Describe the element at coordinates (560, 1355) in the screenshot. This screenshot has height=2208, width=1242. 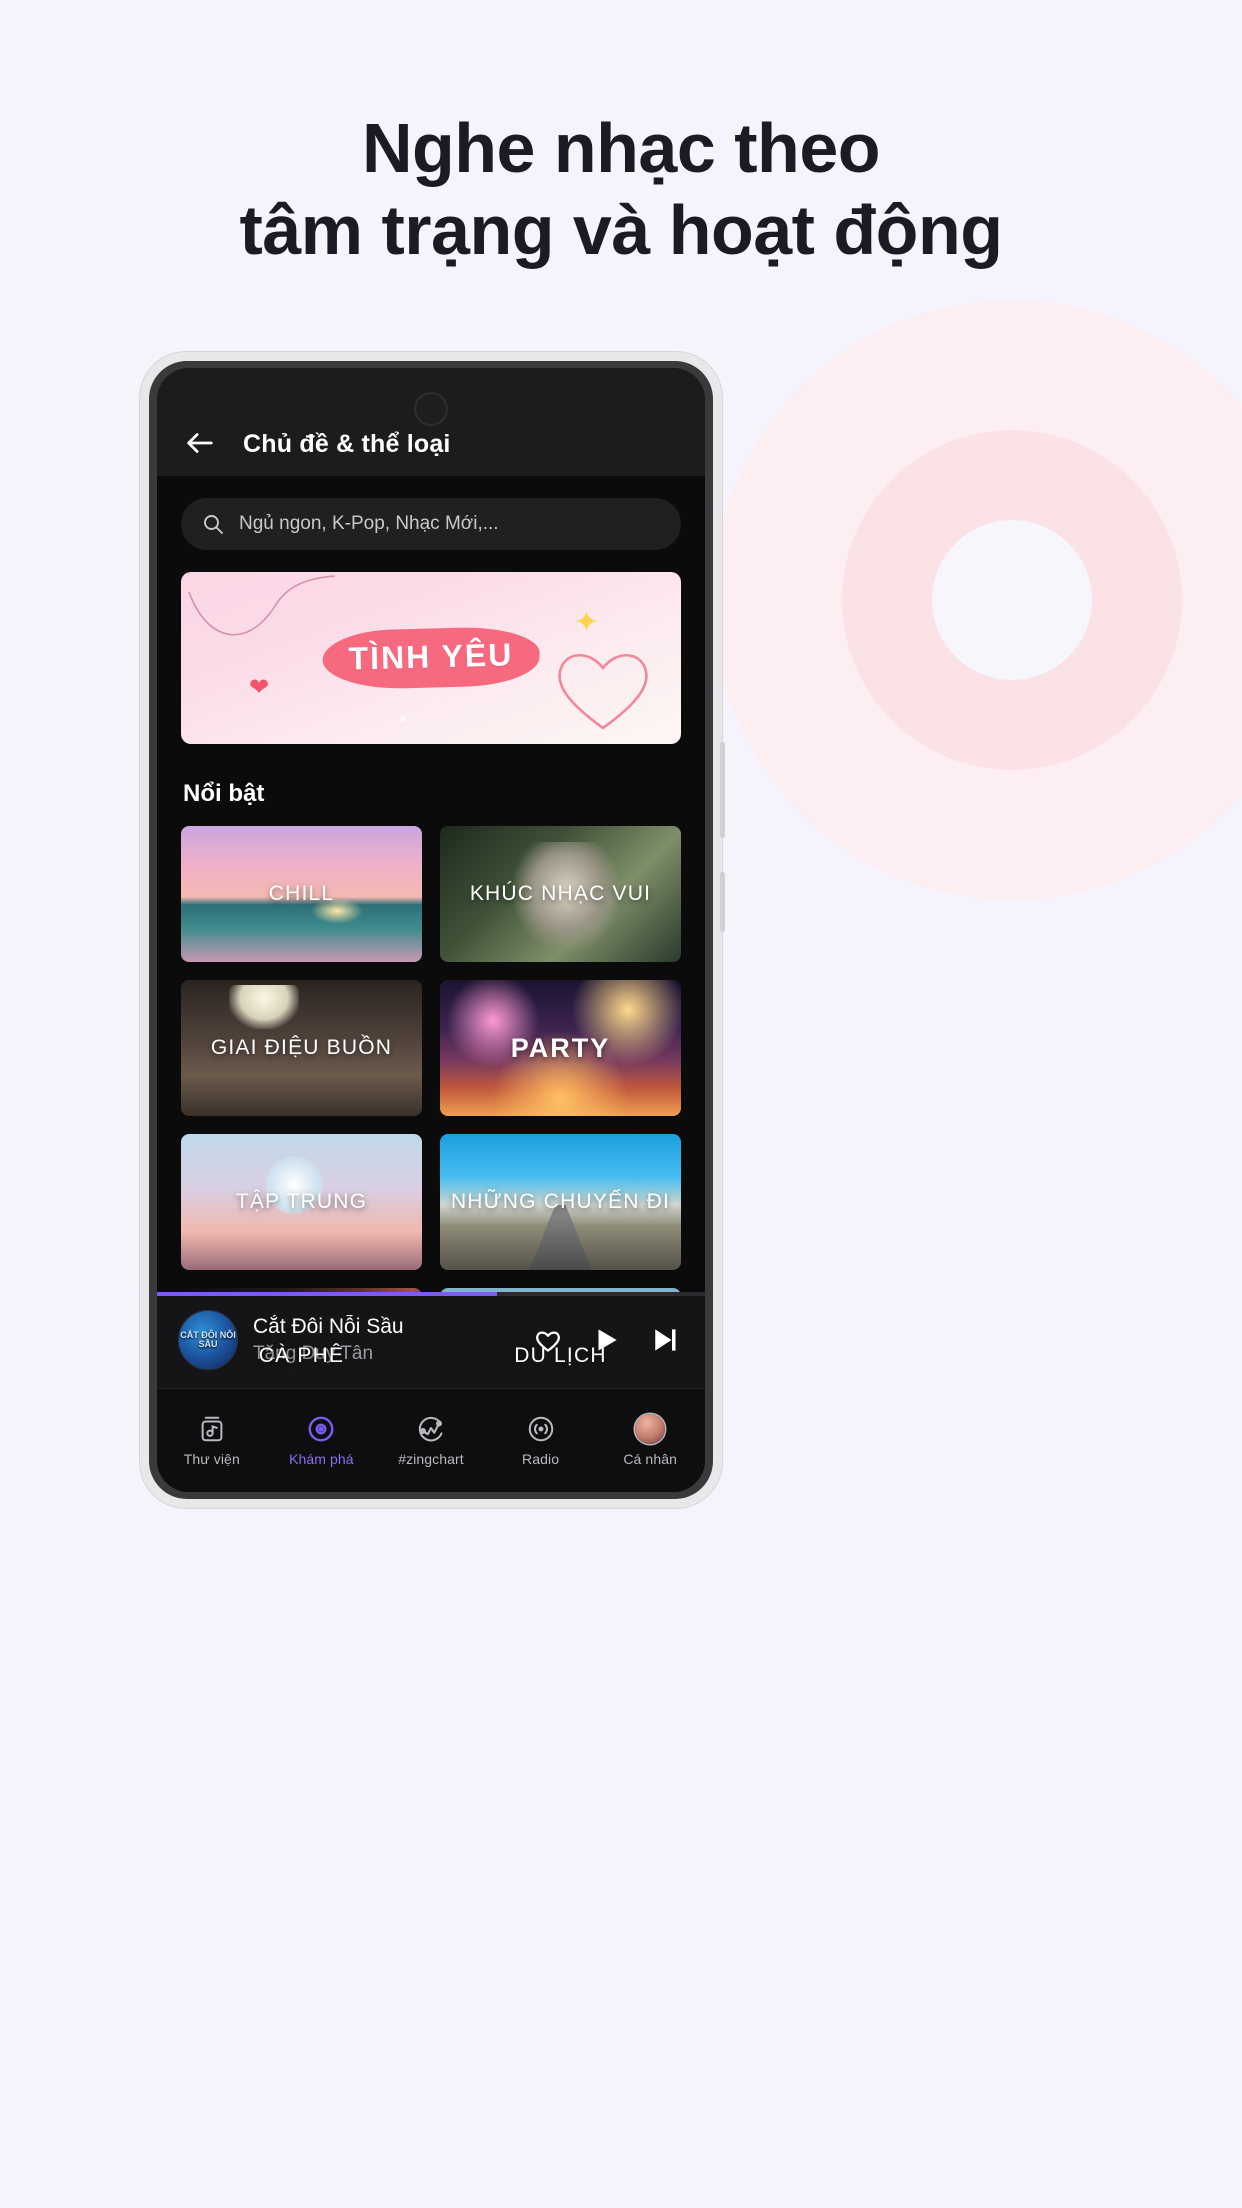
I see `category-card-label: DU LỊCH` at that location.